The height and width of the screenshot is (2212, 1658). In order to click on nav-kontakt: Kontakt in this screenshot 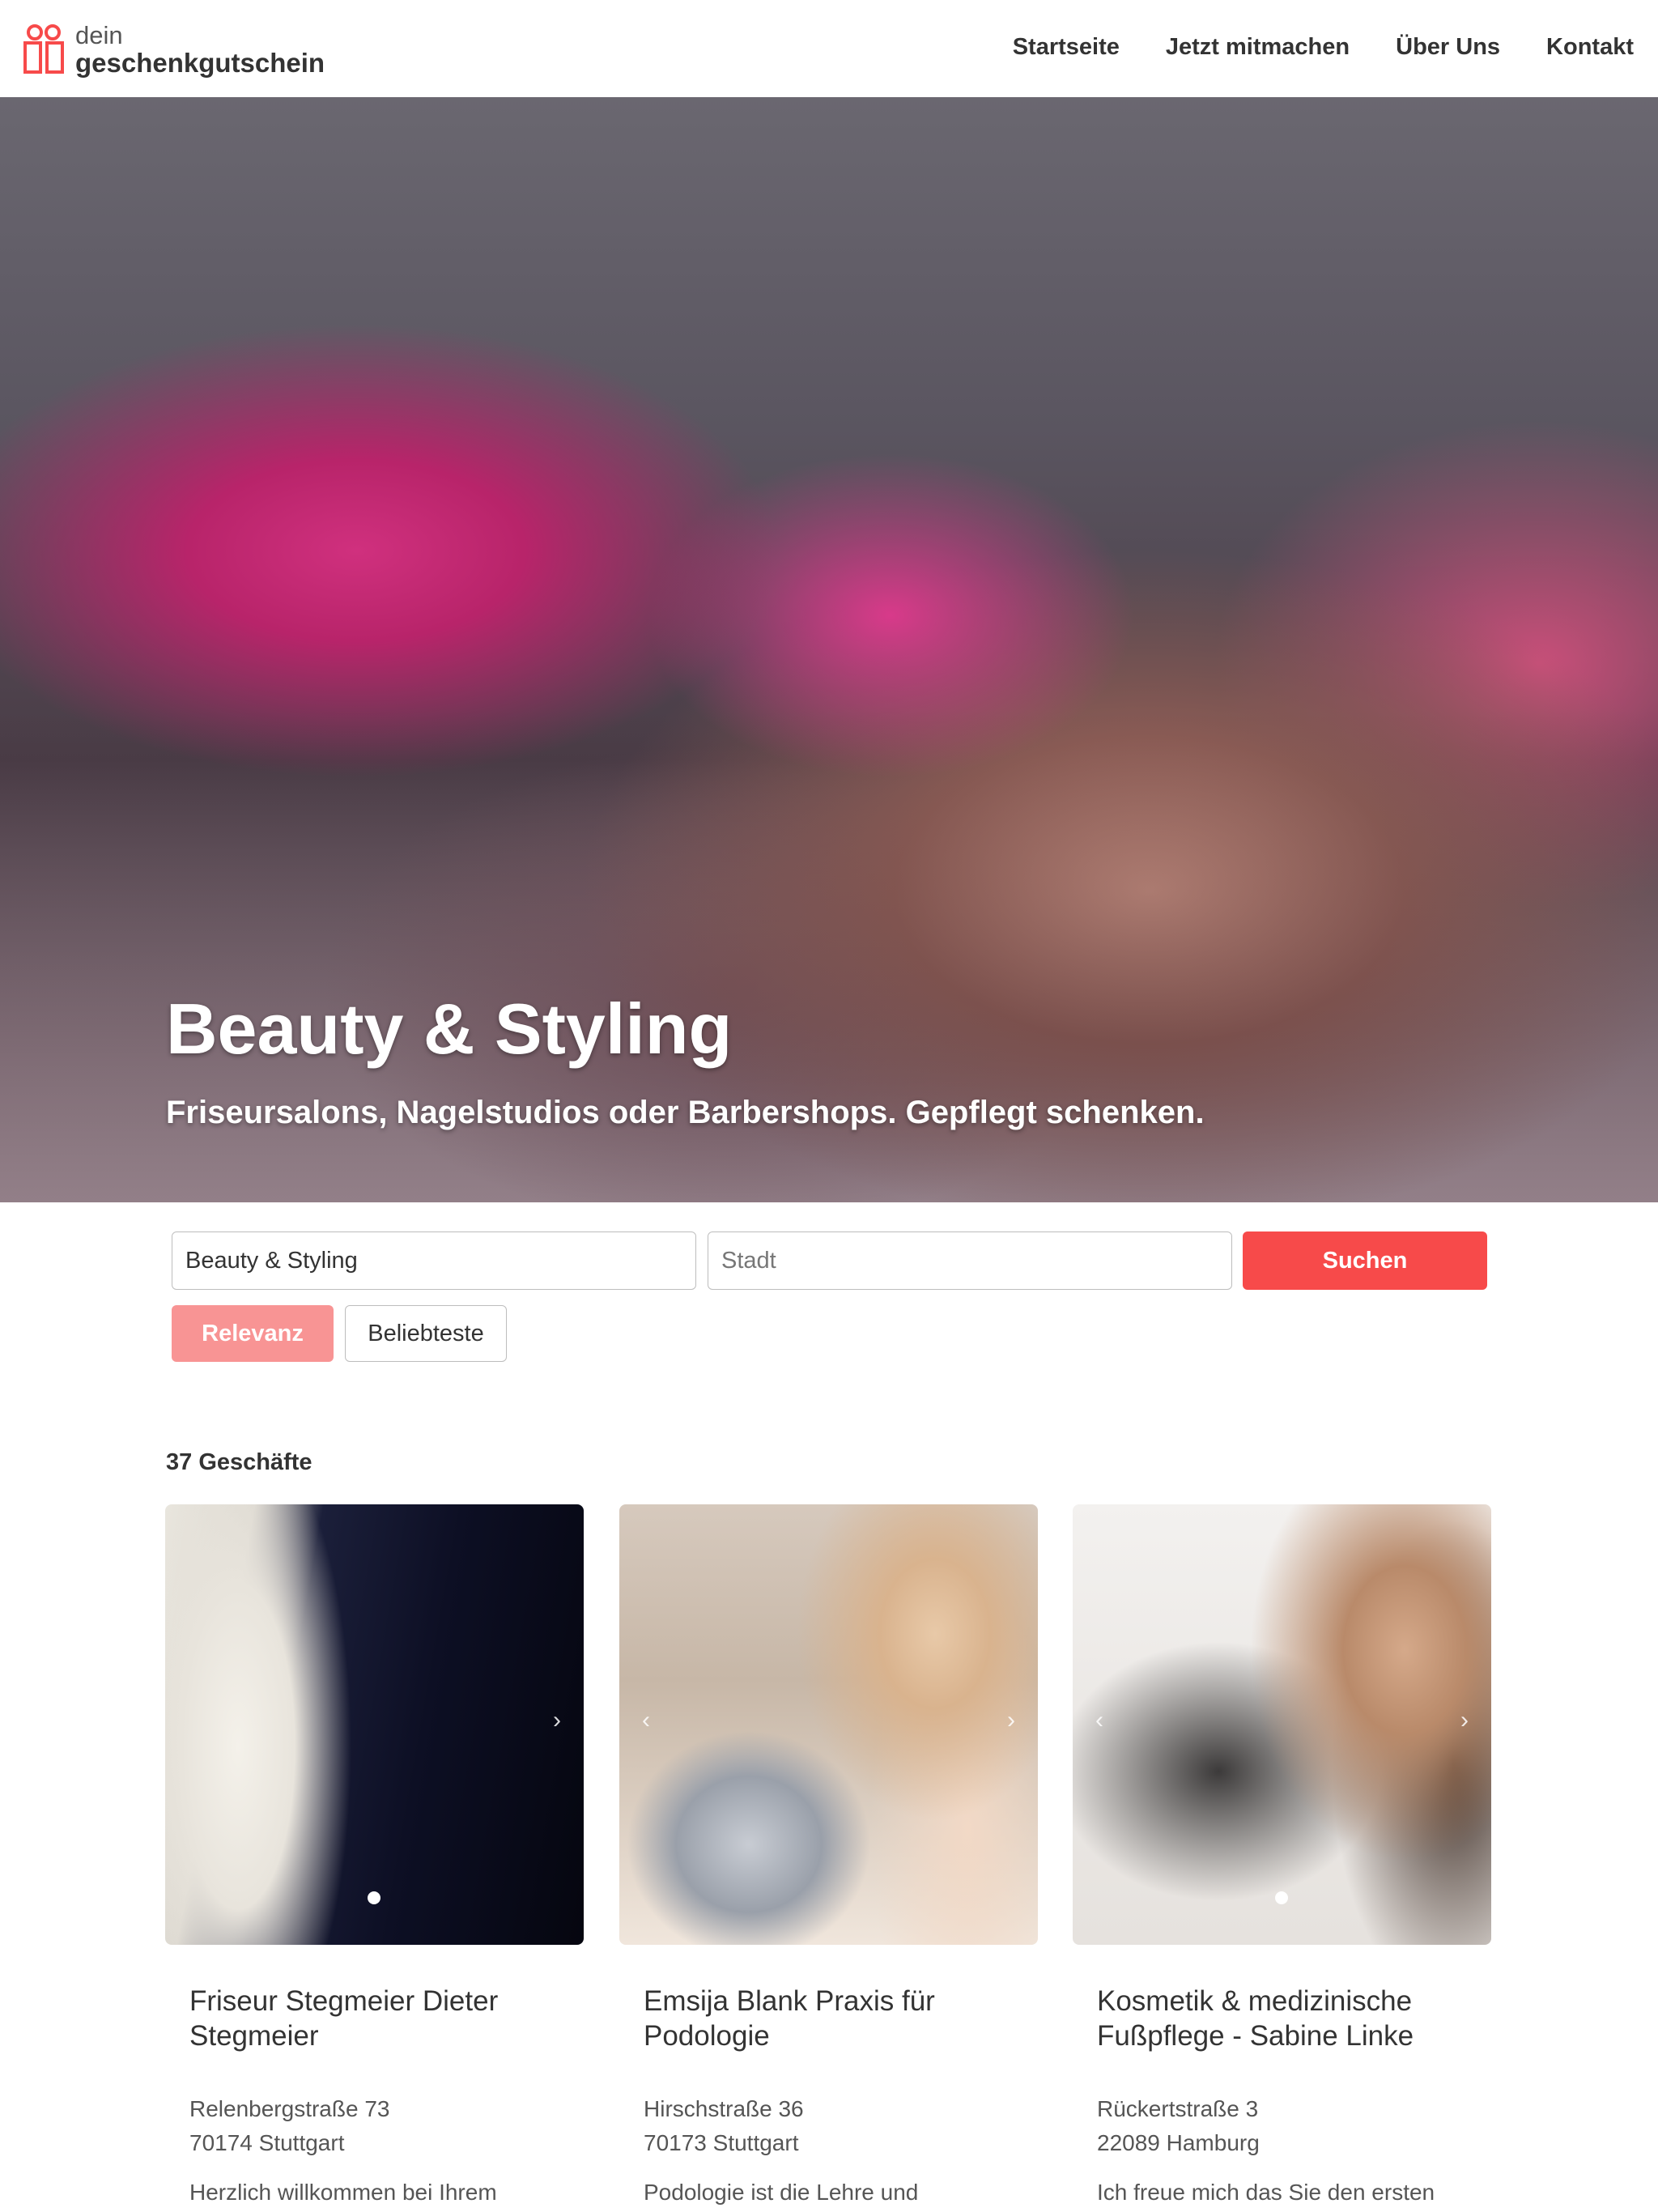, I will do `click(1590, 48)`.